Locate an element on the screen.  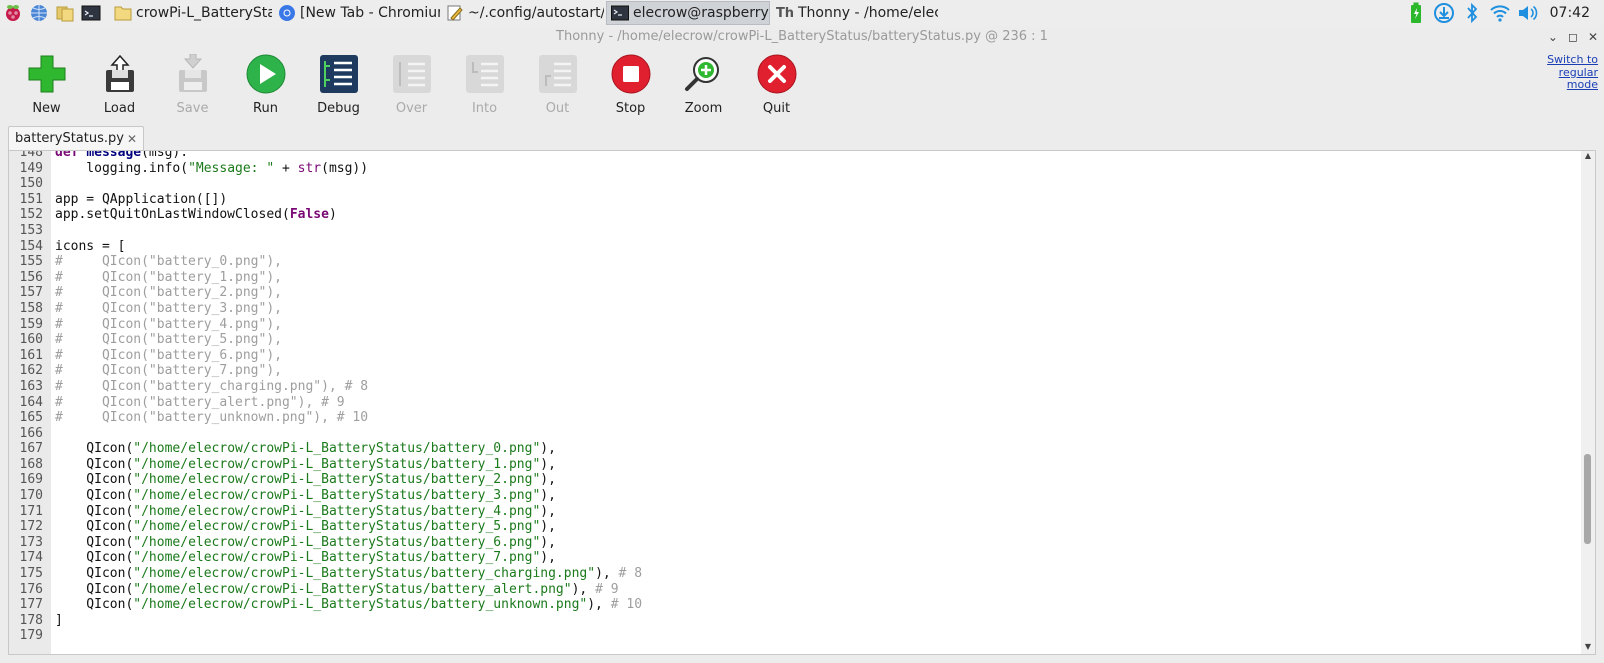
step-out-button: Out is located at coordinates (557, 85).